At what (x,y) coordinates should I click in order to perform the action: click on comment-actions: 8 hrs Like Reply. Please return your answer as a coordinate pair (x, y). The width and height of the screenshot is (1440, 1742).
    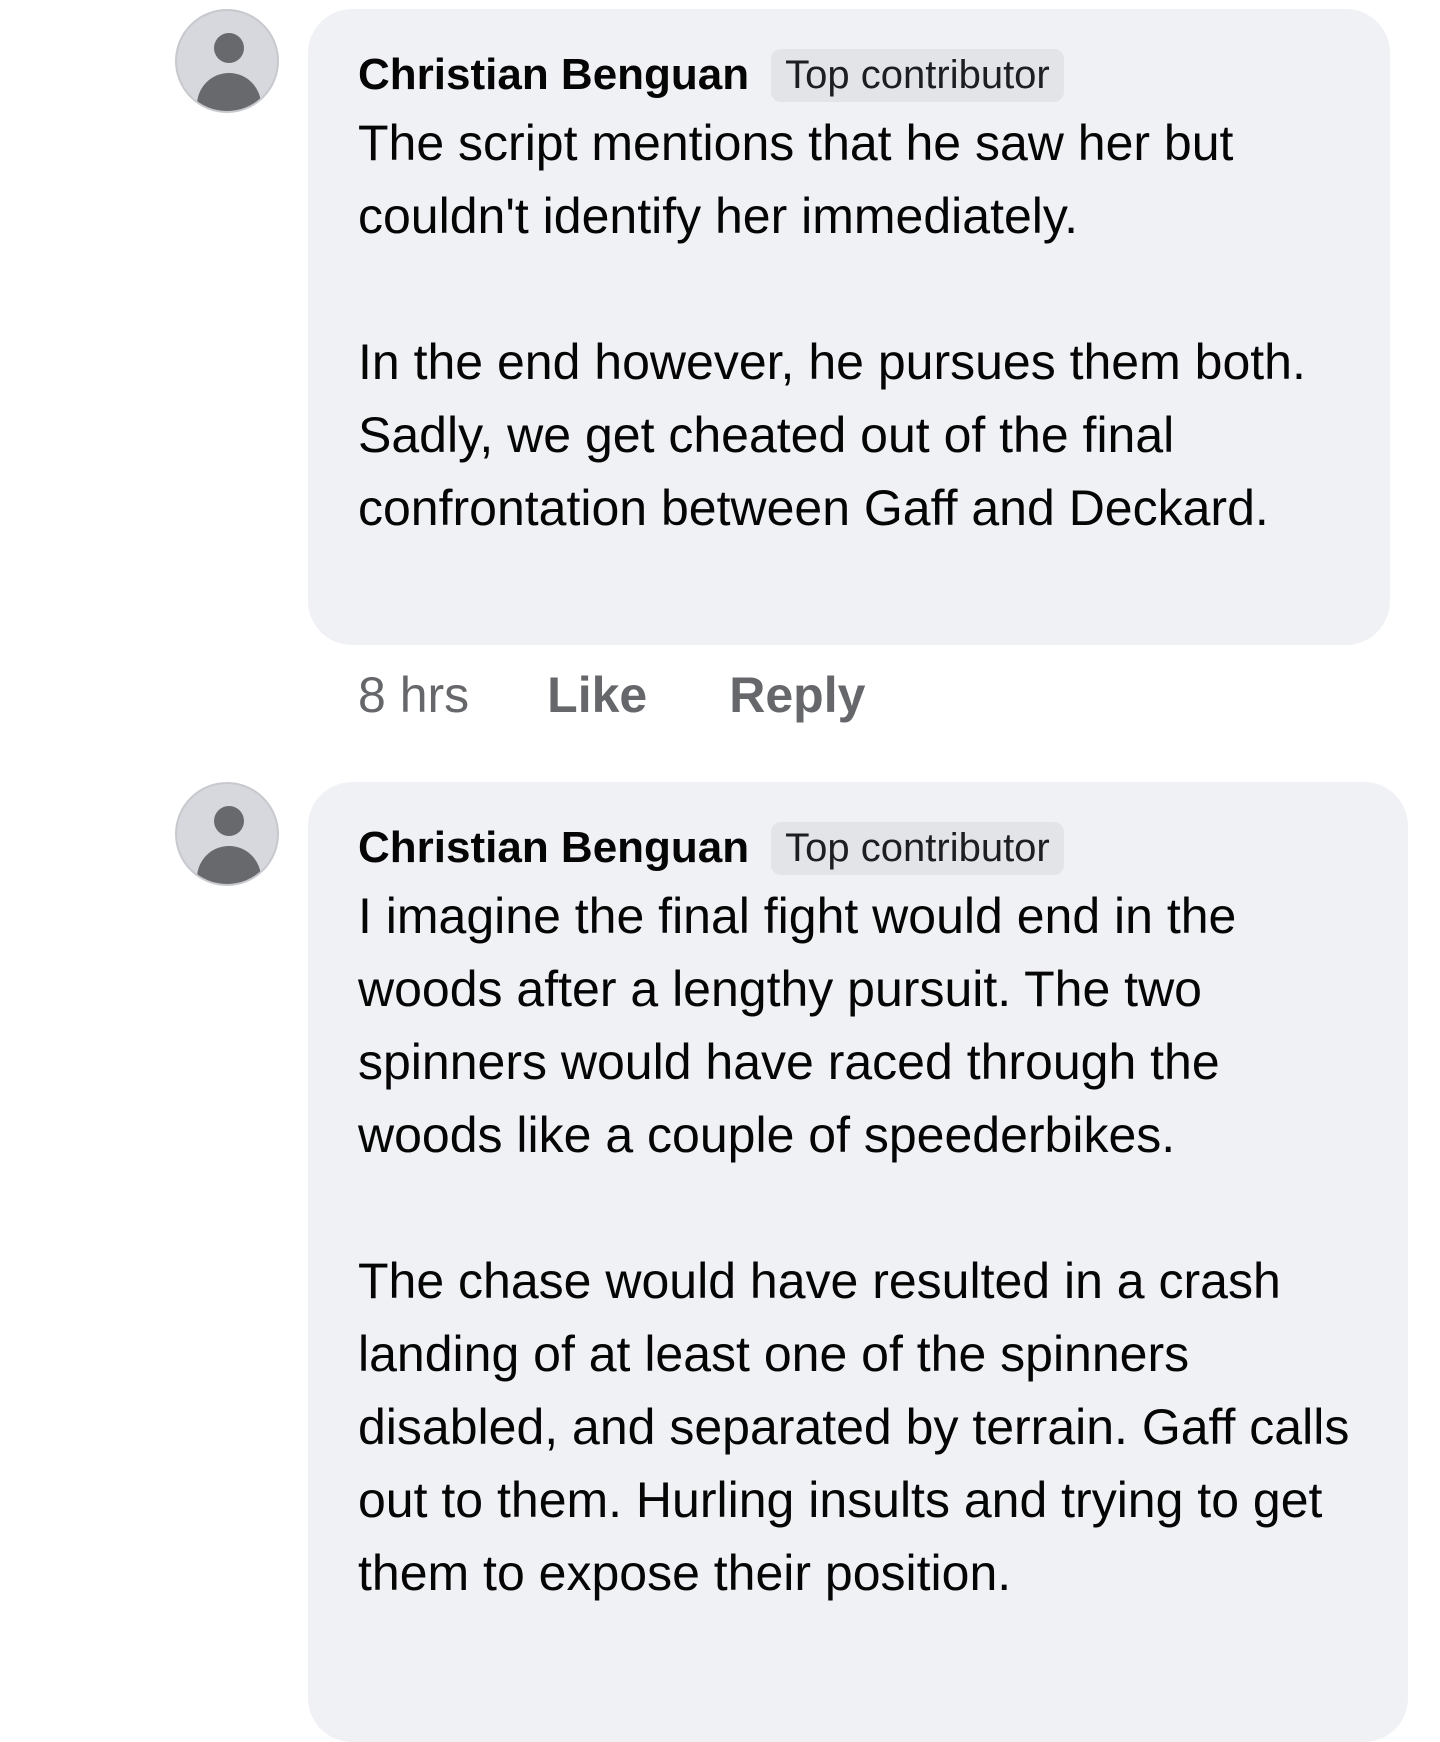
    Looking at the image, I should click on (611, 695).